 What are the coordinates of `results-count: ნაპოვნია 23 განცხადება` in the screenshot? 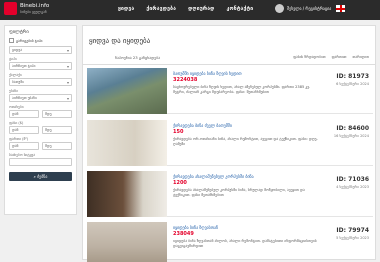 It's located at (138, 57).